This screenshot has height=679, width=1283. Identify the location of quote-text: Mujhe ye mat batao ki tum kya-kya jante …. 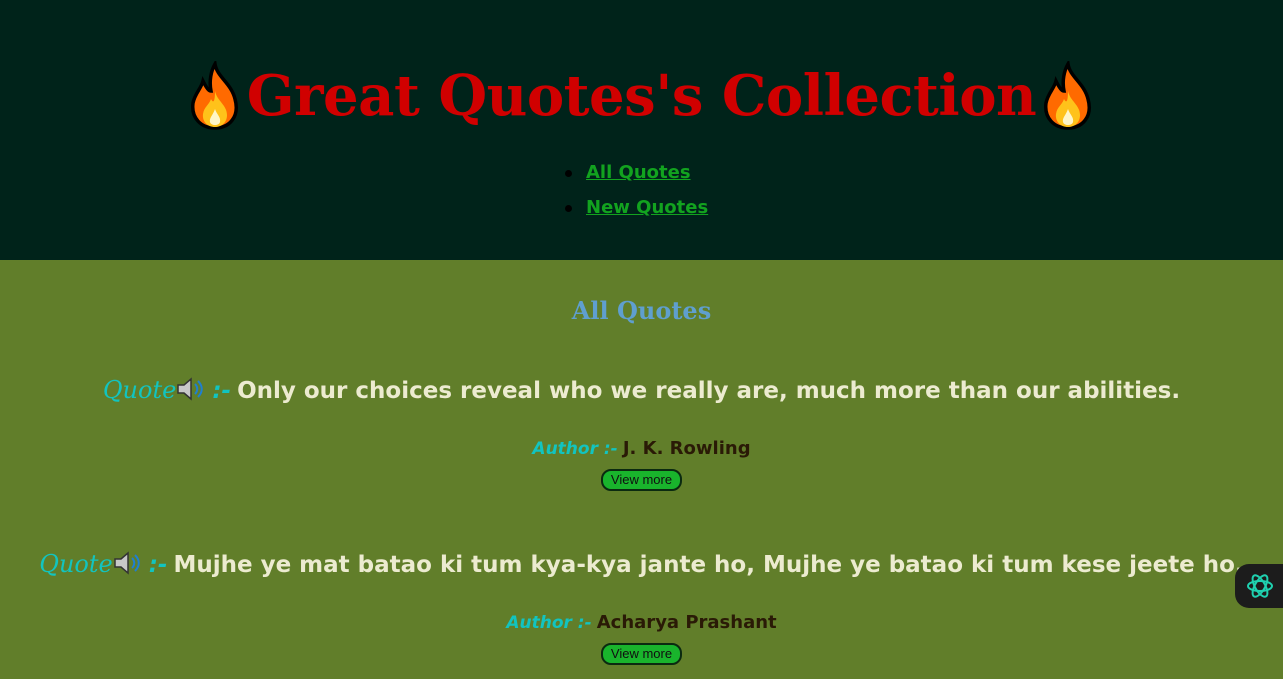
(708, 565).